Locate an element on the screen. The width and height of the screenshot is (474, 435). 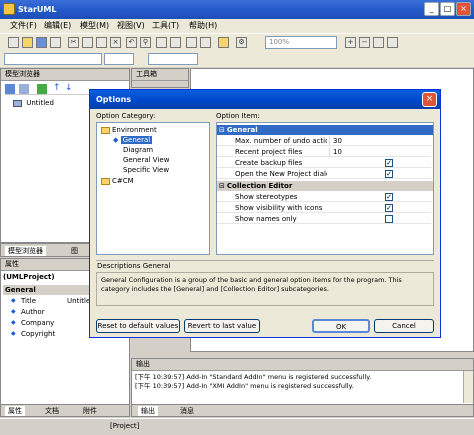
arrow-down-icon: ↓ is located at coordinates (69, 88).